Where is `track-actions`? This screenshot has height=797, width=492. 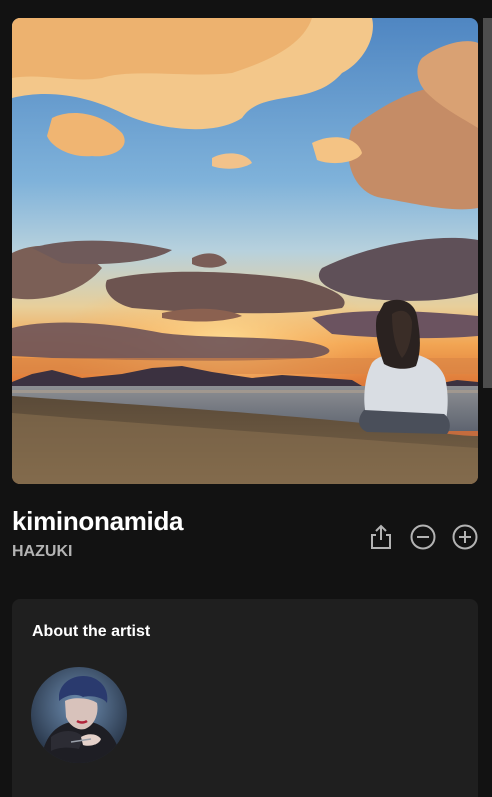
track-actions is located at coordinates (423, 537).